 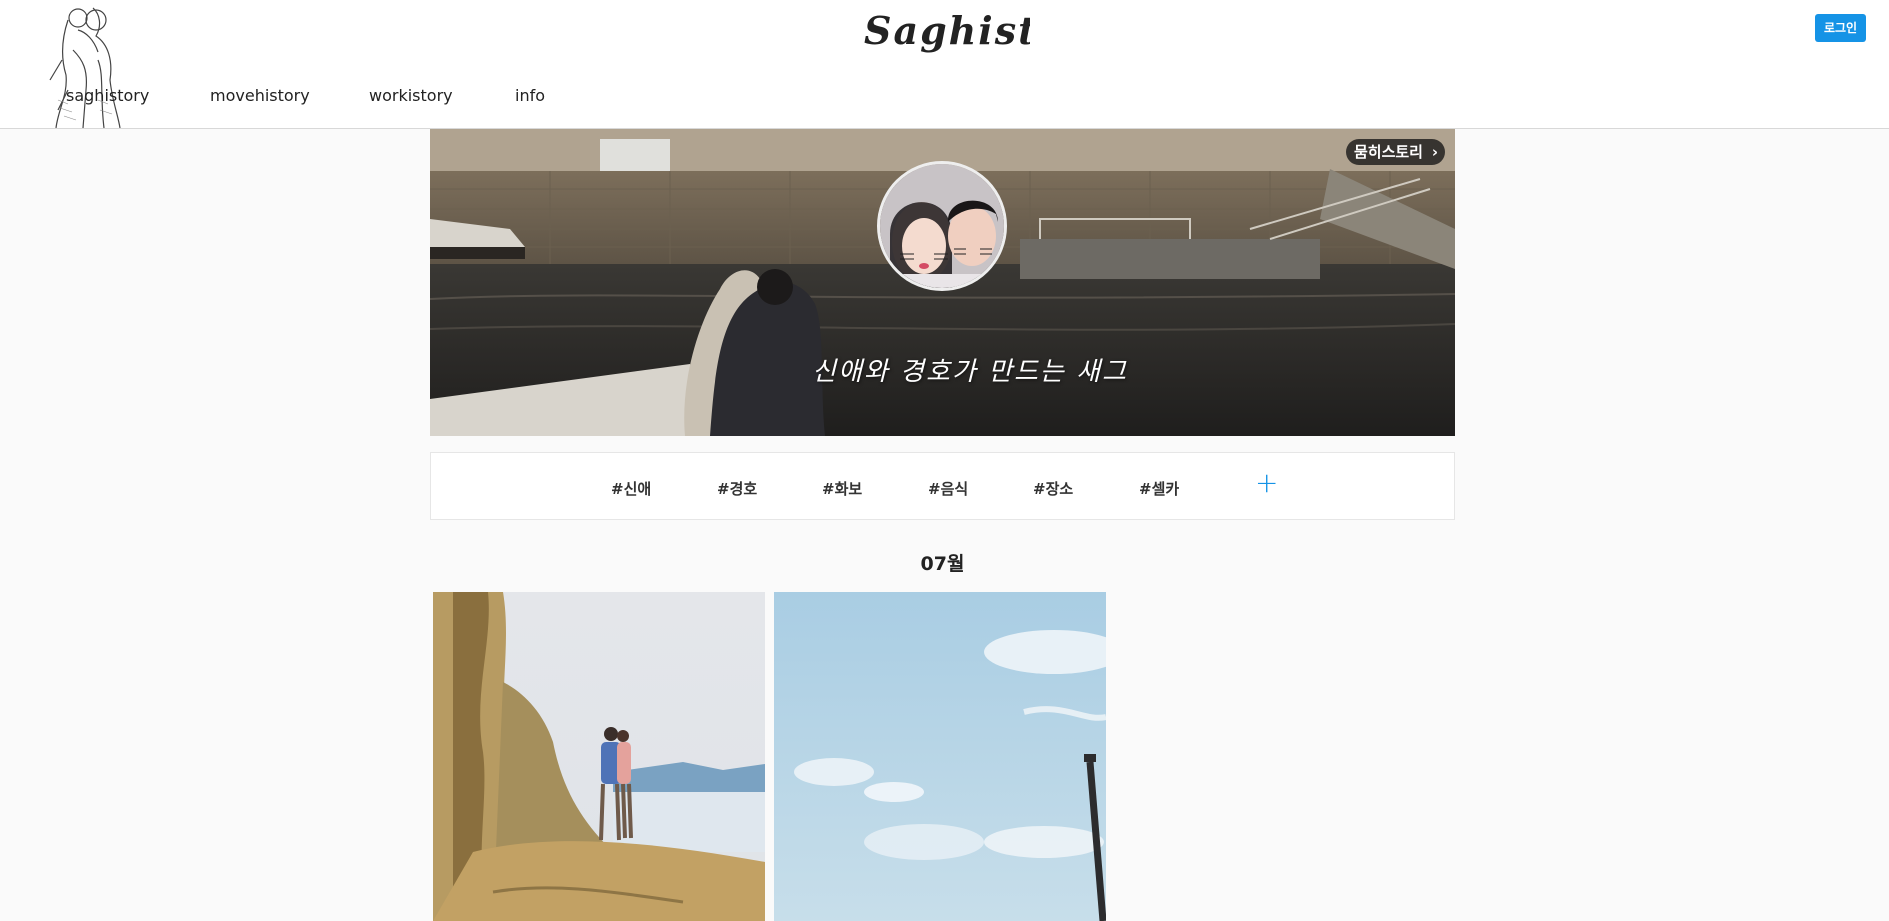 I want to click on login-button: 로그인, so click(x=1840, y=28).